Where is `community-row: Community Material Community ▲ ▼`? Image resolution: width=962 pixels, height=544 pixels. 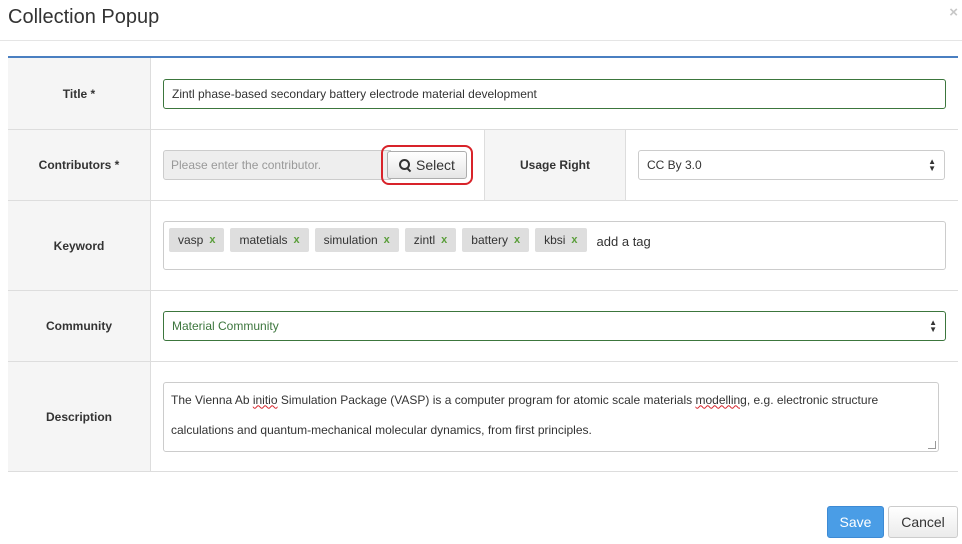
community-row: Community Material Community ▲ ▼ is located at coordinates (483, 326).